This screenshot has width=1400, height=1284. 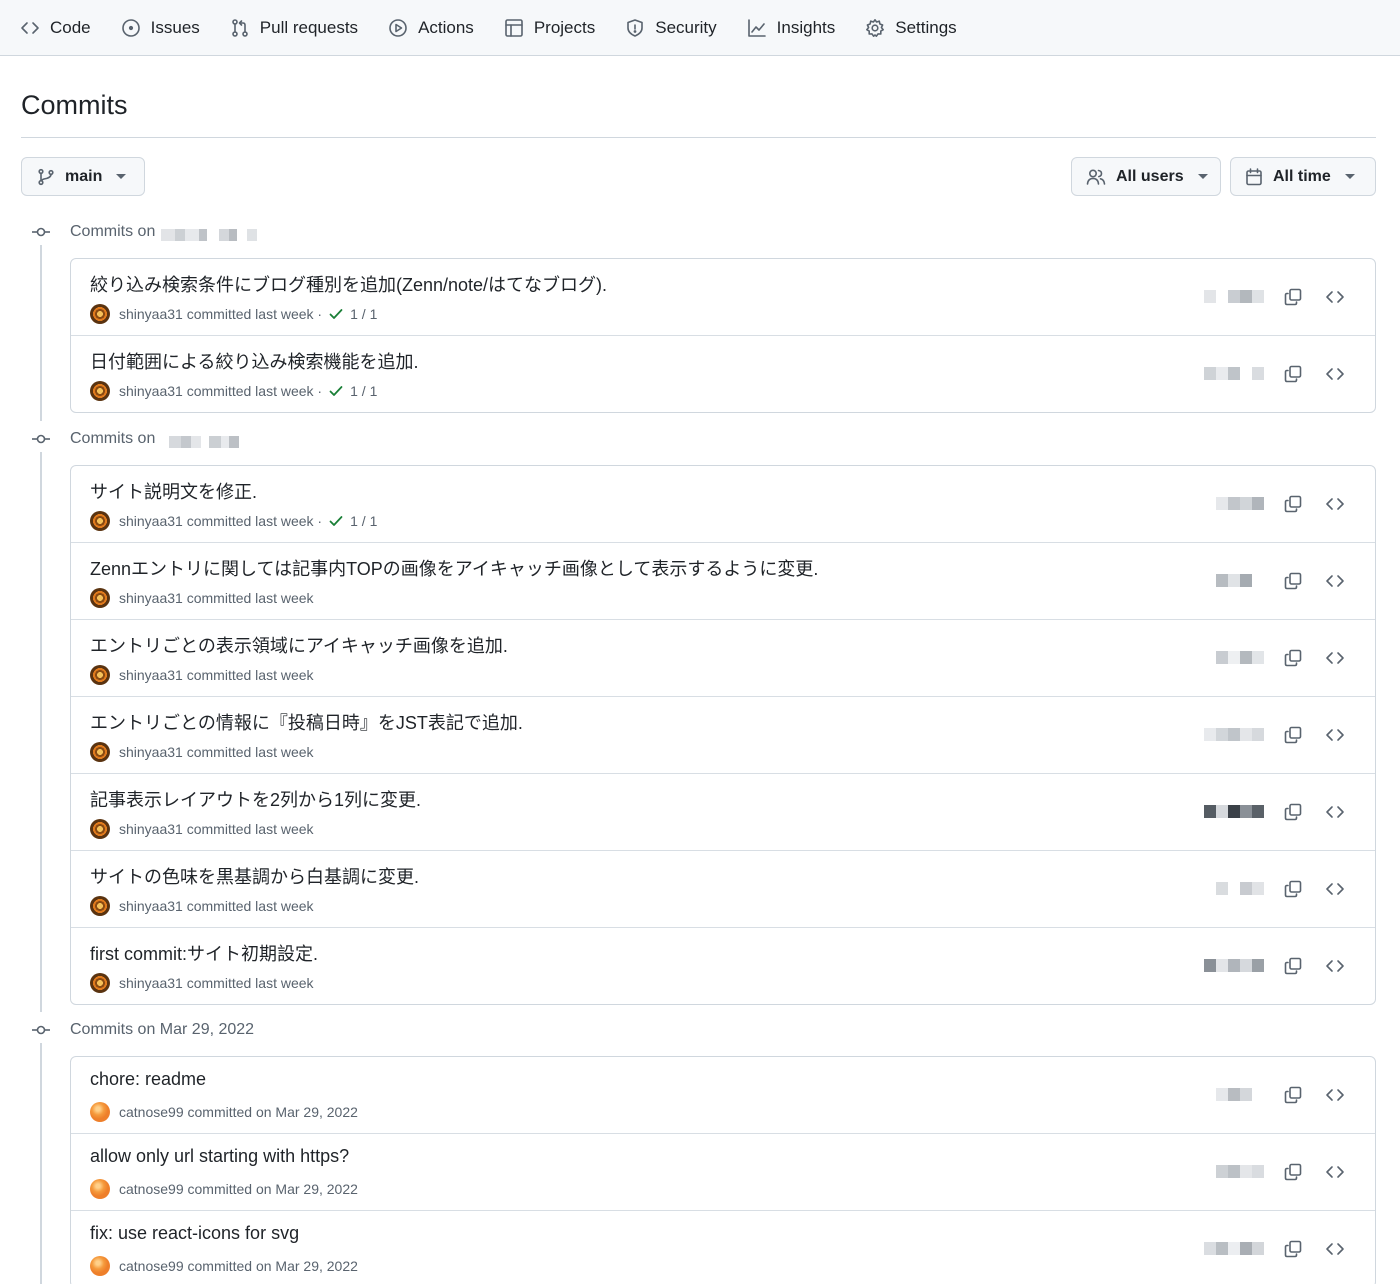 I want to click on commit-message-link: エントリごとの情報に『投稿日時』をJST表記で追加., so click(x=306, y=722).